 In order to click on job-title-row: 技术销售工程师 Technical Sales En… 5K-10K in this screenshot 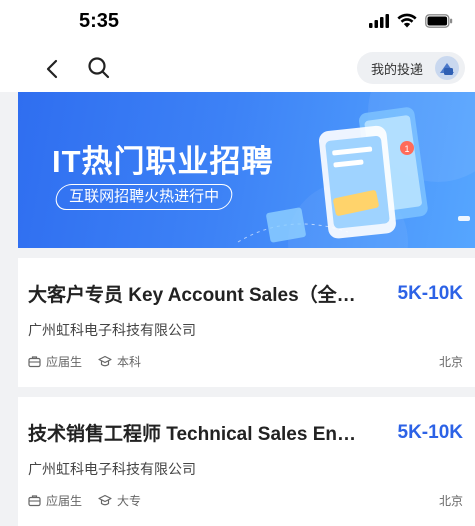, I will do `click(245, 432)`.